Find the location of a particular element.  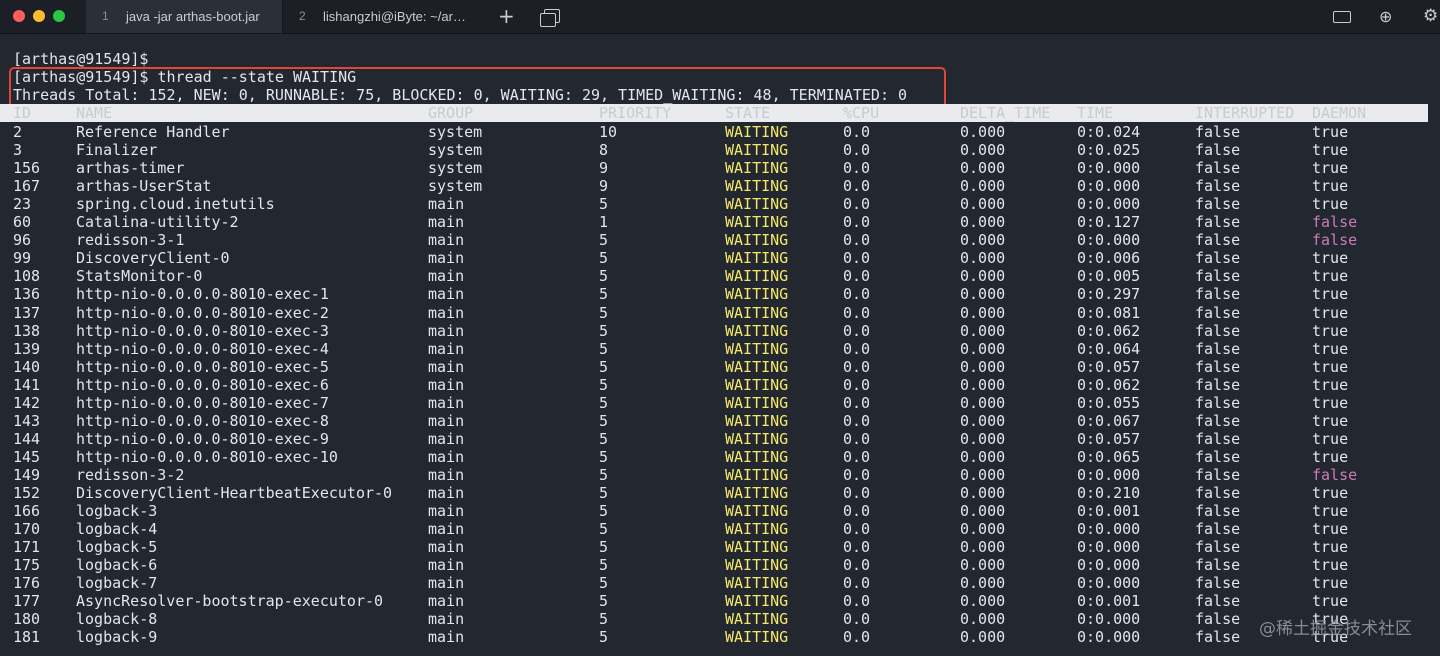

tab-overview-icon is located at coordinates (550, 18).